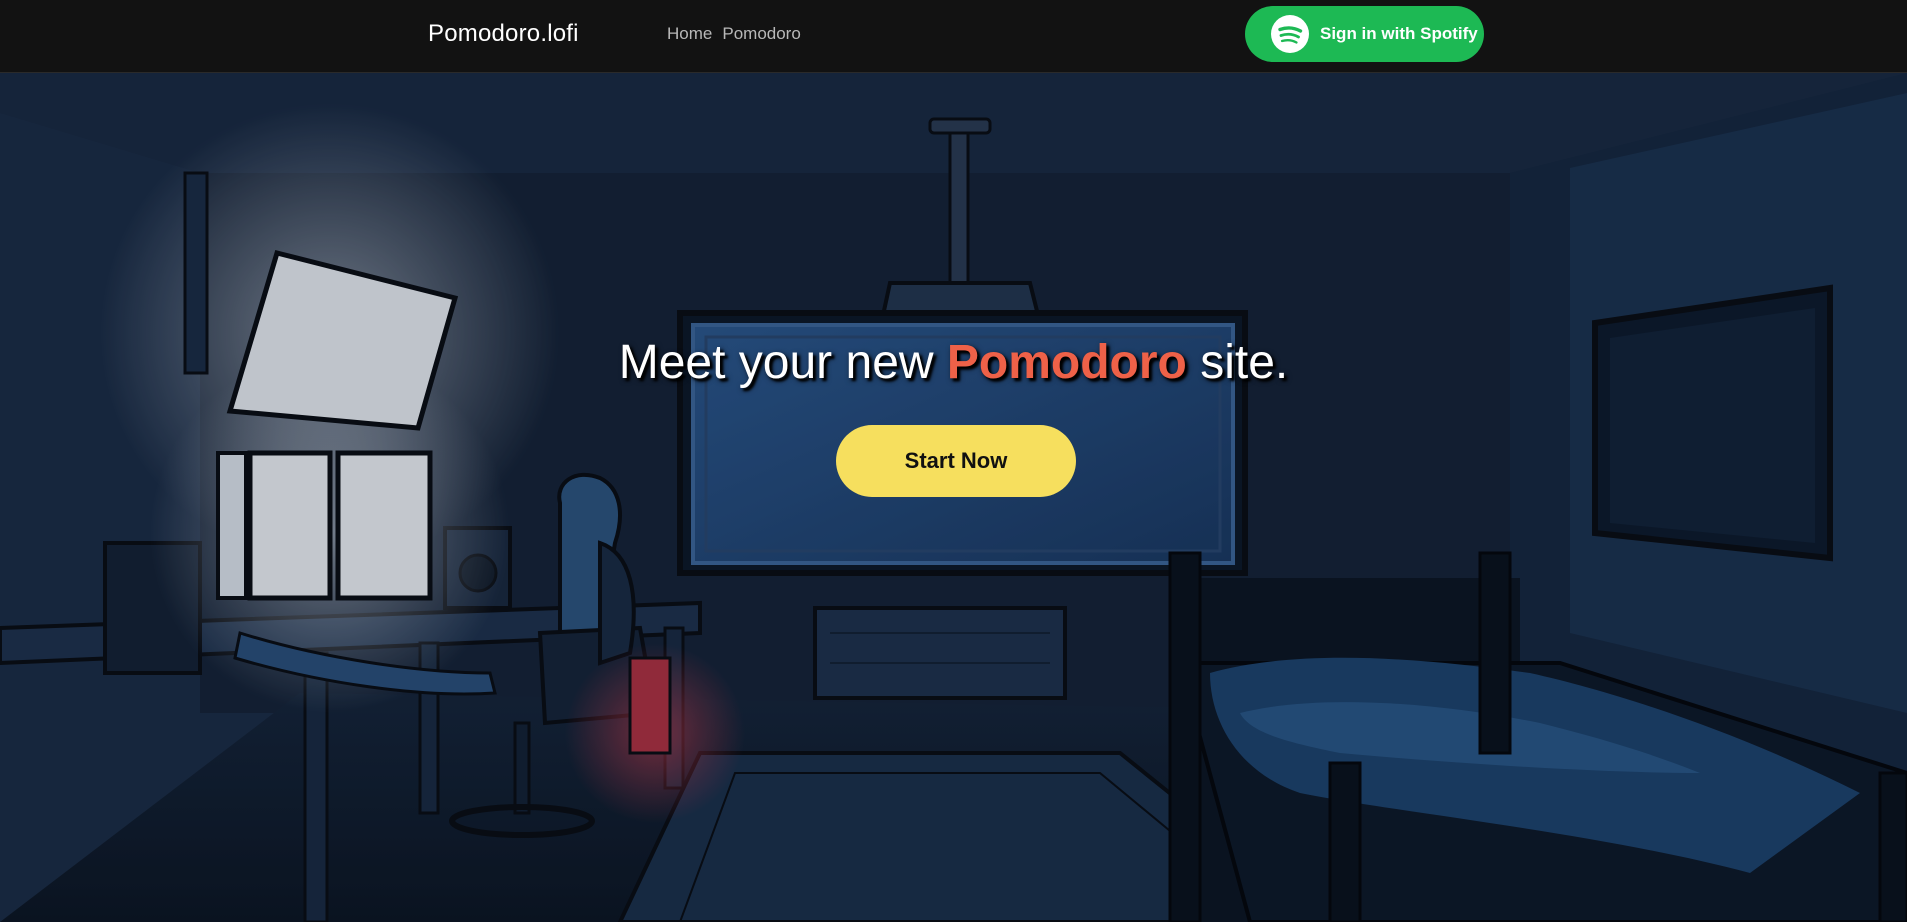 The height and width of the screenshot is (922, 1907). Describe the element at coordinates (776, 362) in the screenshot. I see `headline-prefix: Meet your new` at that location.